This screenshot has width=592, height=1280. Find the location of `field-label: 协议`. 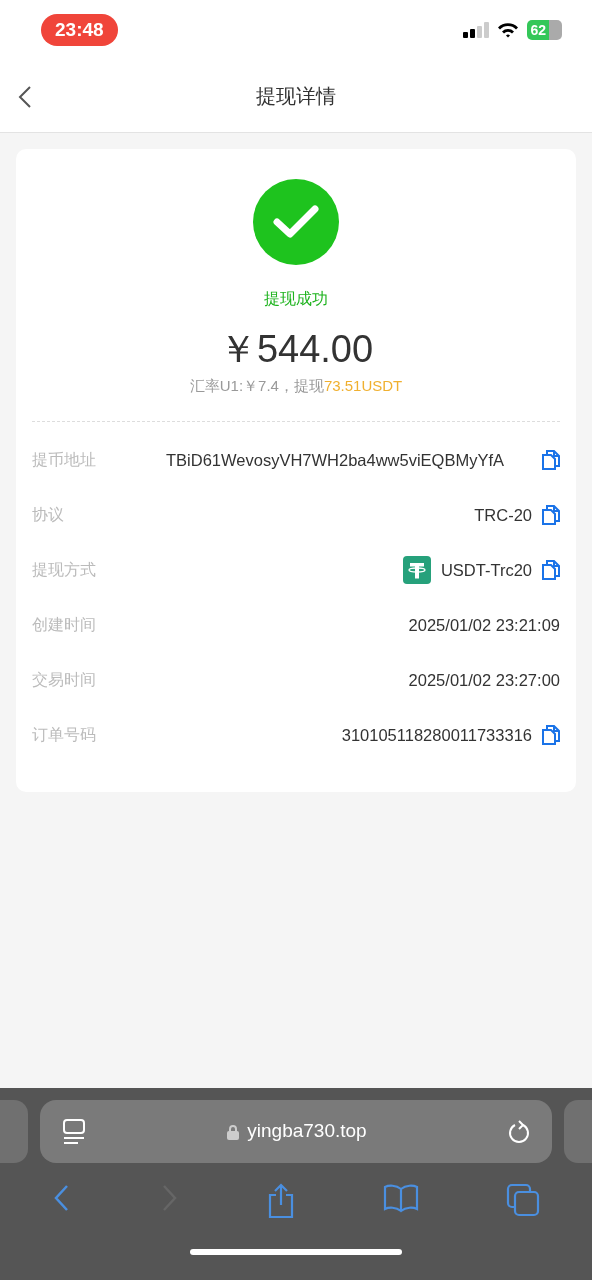

field-label: 协议 is located at coordinates (48, 515).